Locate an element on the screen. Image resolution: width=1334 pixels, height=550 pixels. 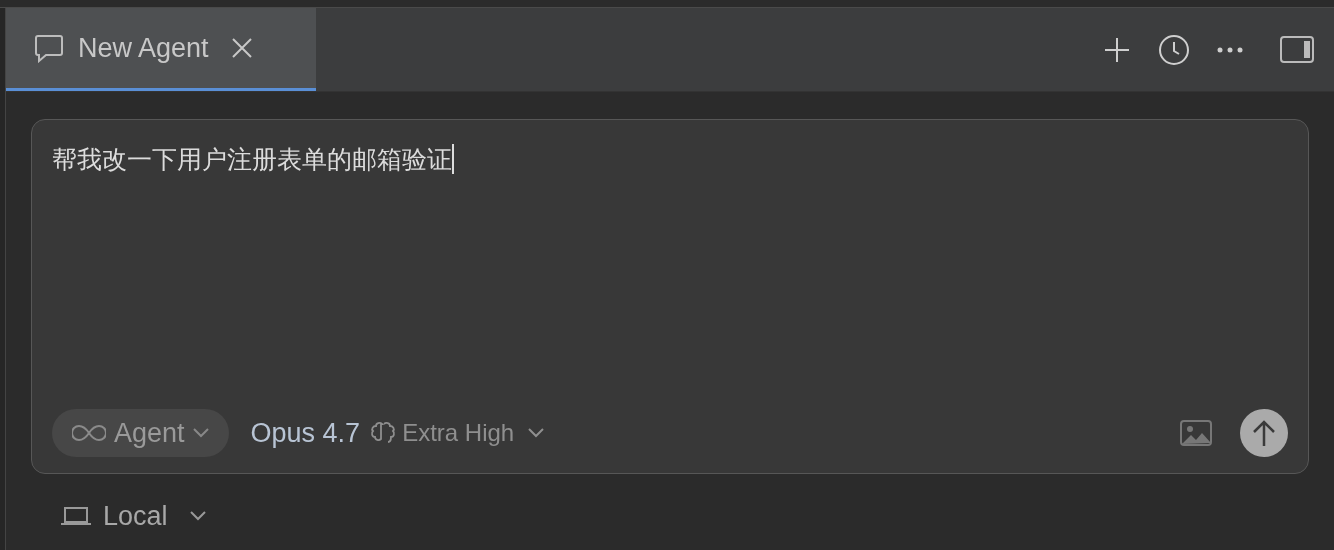
chat-bubble-icon is located at coordinates (49, 48).